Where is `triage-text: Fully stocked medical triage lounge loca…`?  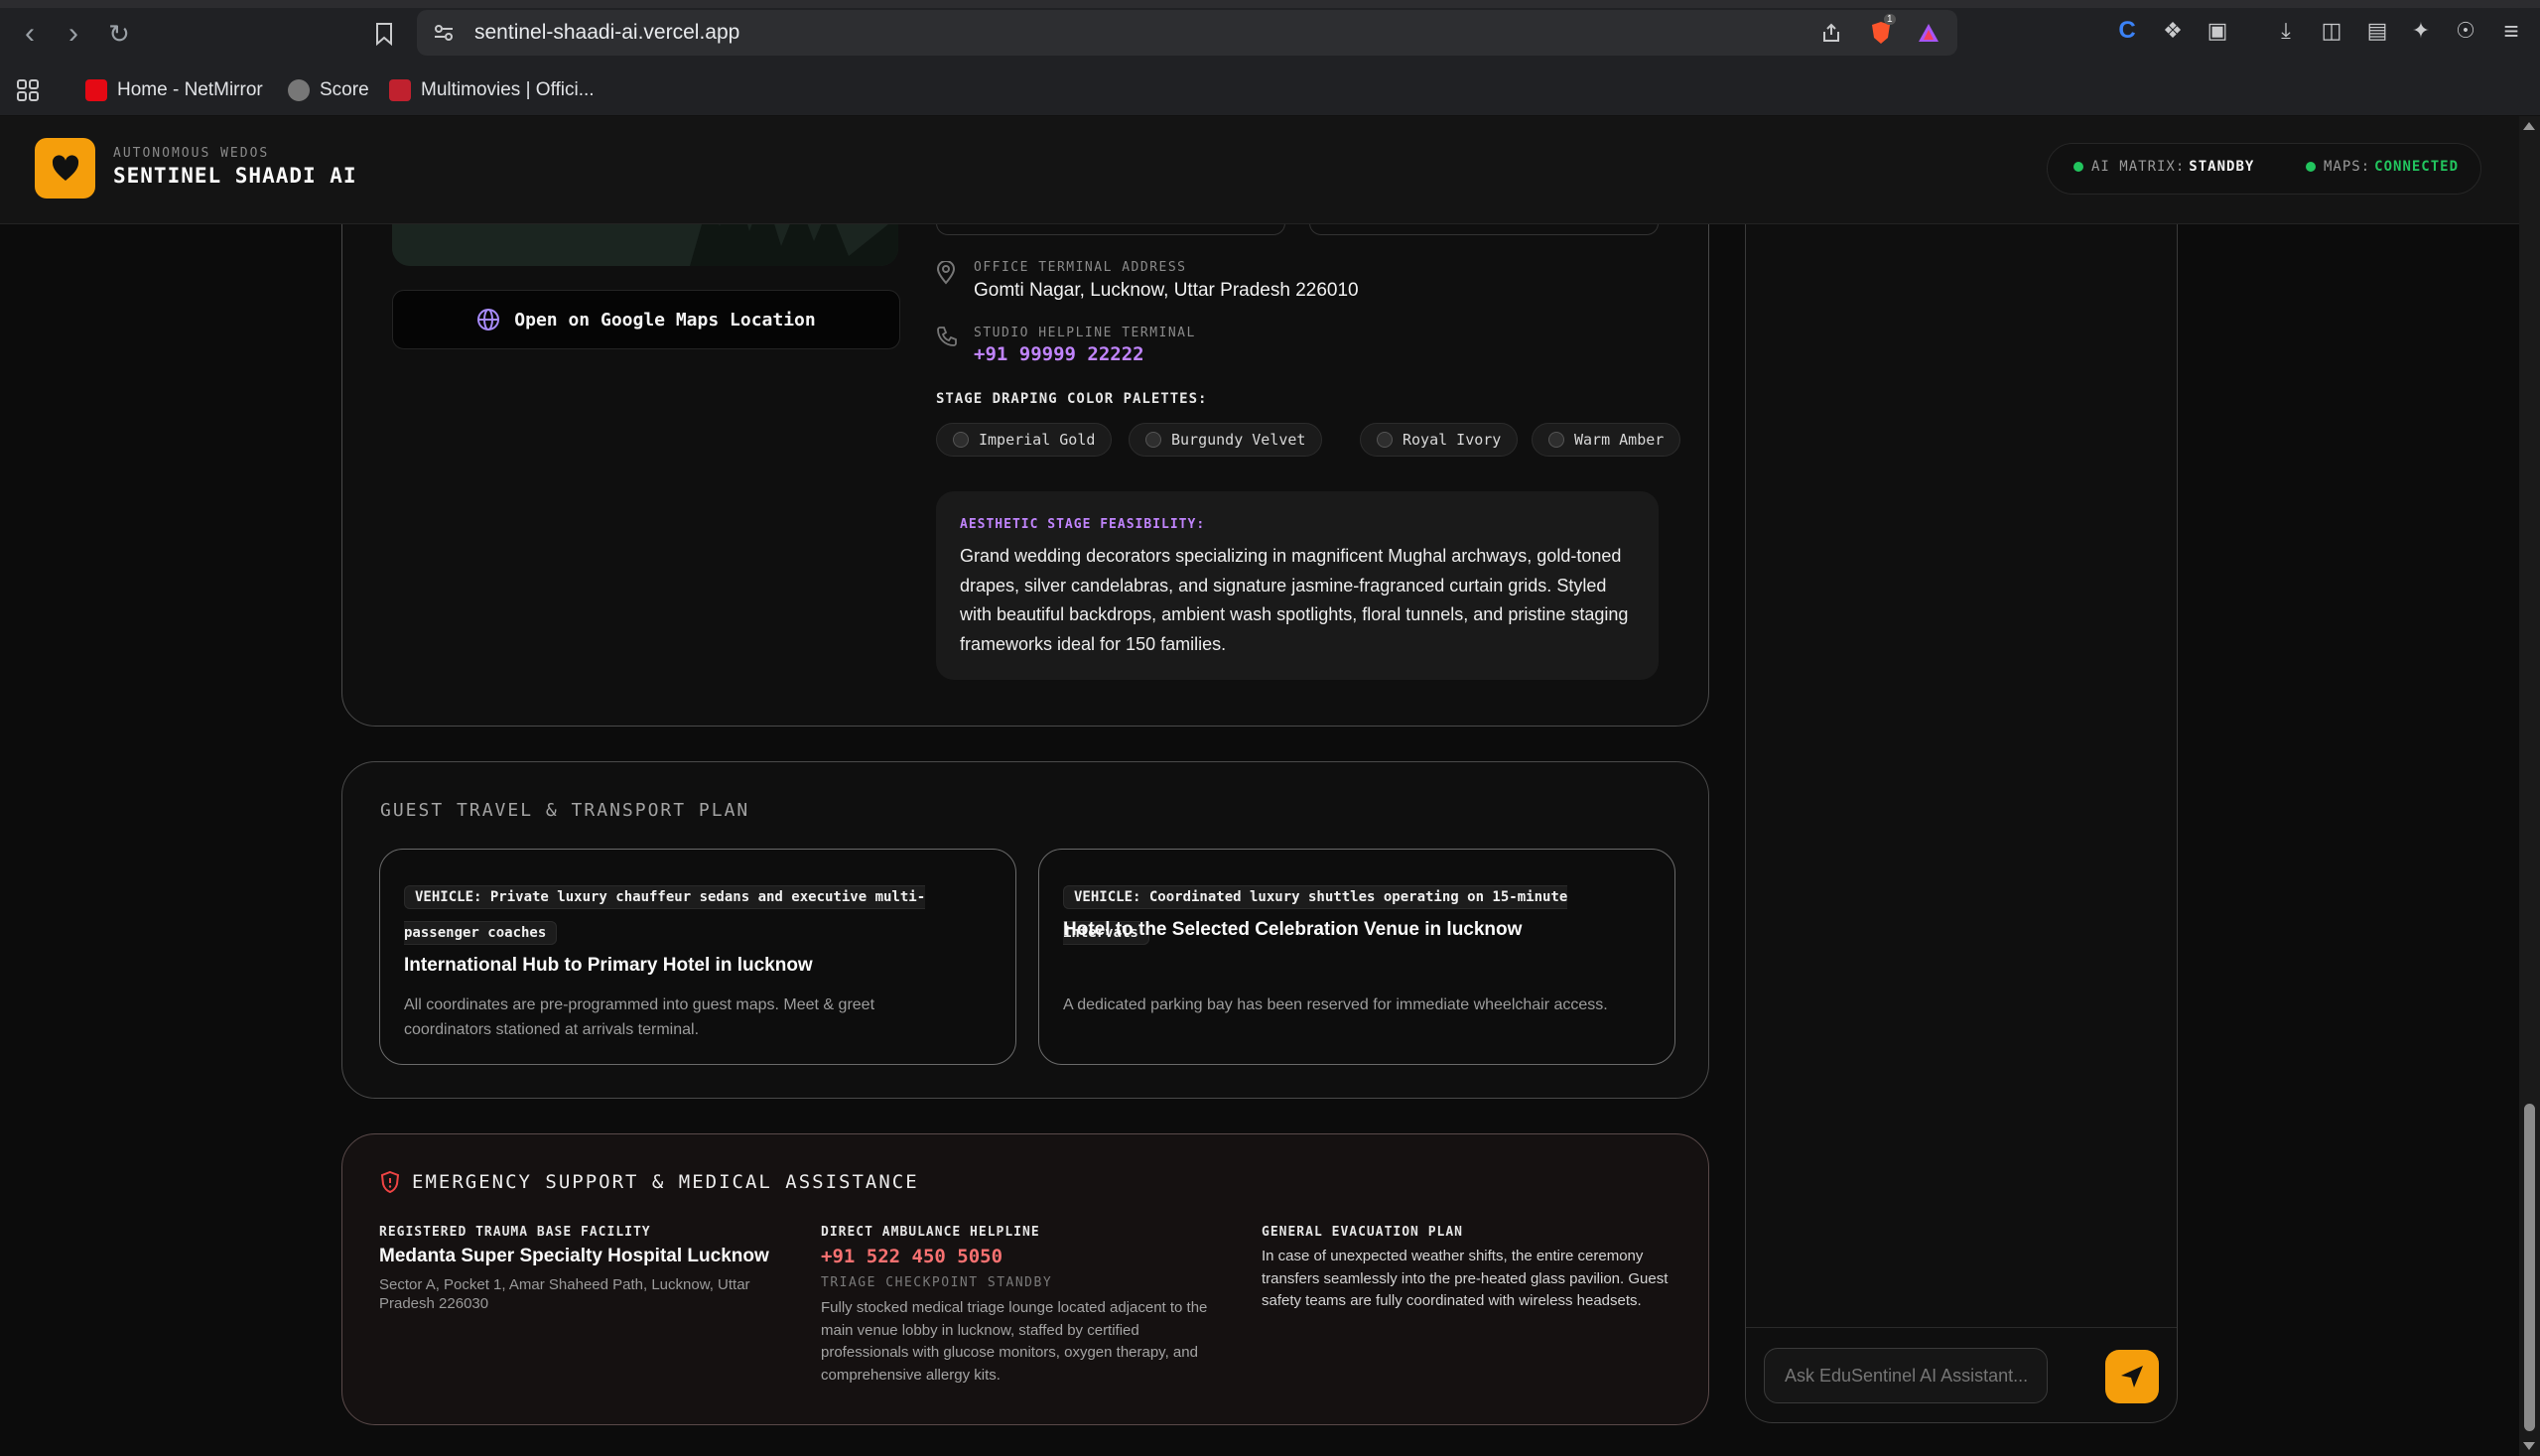
triage-text: Fully stocked medical triage lounge loca… is located at coordinates (1014, 1341).